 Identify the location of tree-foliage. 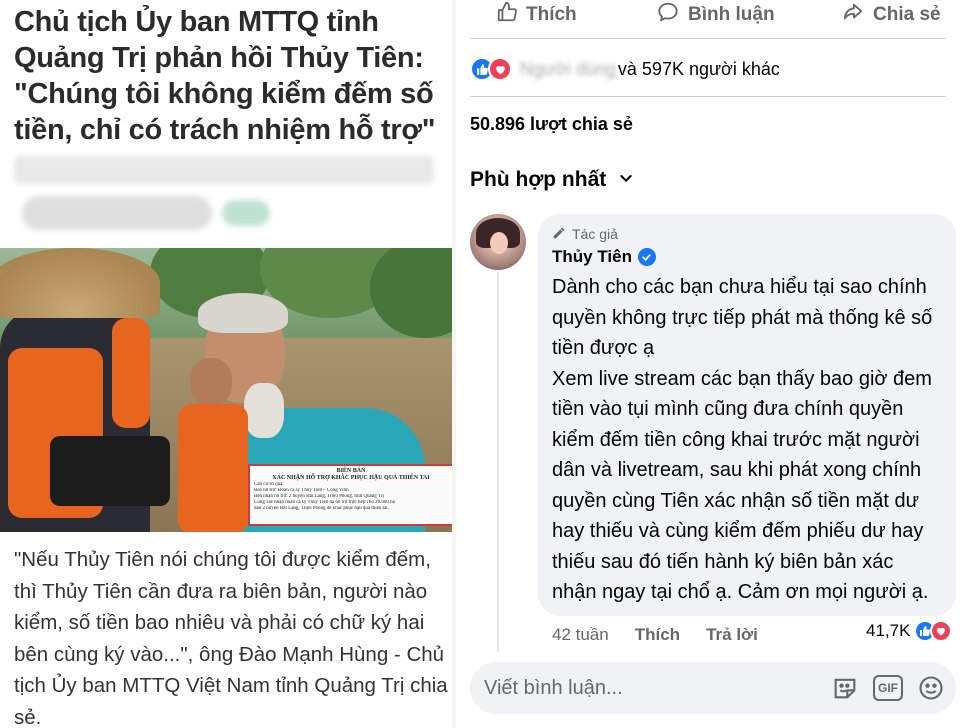
(413, 293).